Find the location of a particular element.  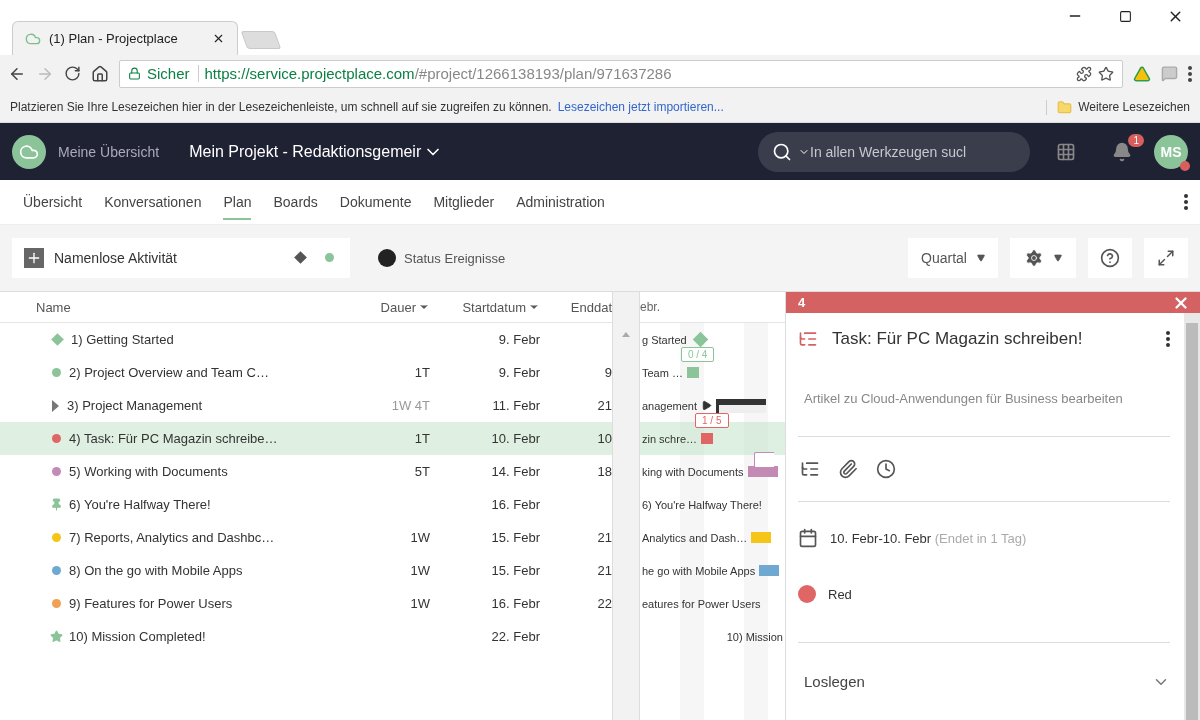

star-icon is located at coordinates (1106, 73).